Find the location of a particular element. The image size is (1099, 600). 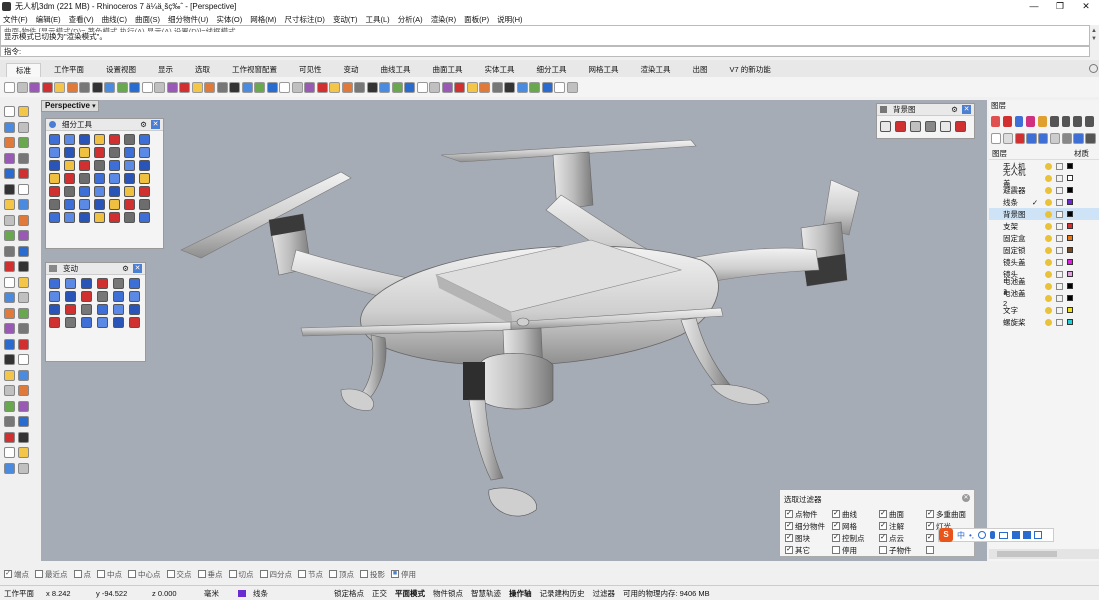

ime-emoji-icon is located at coordinates (982, 535).